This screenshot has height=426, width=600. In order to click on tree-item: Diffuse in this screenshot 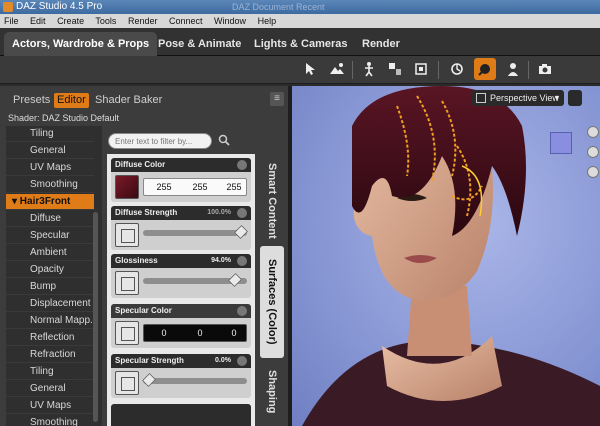, I will do `click(50, 219)`.